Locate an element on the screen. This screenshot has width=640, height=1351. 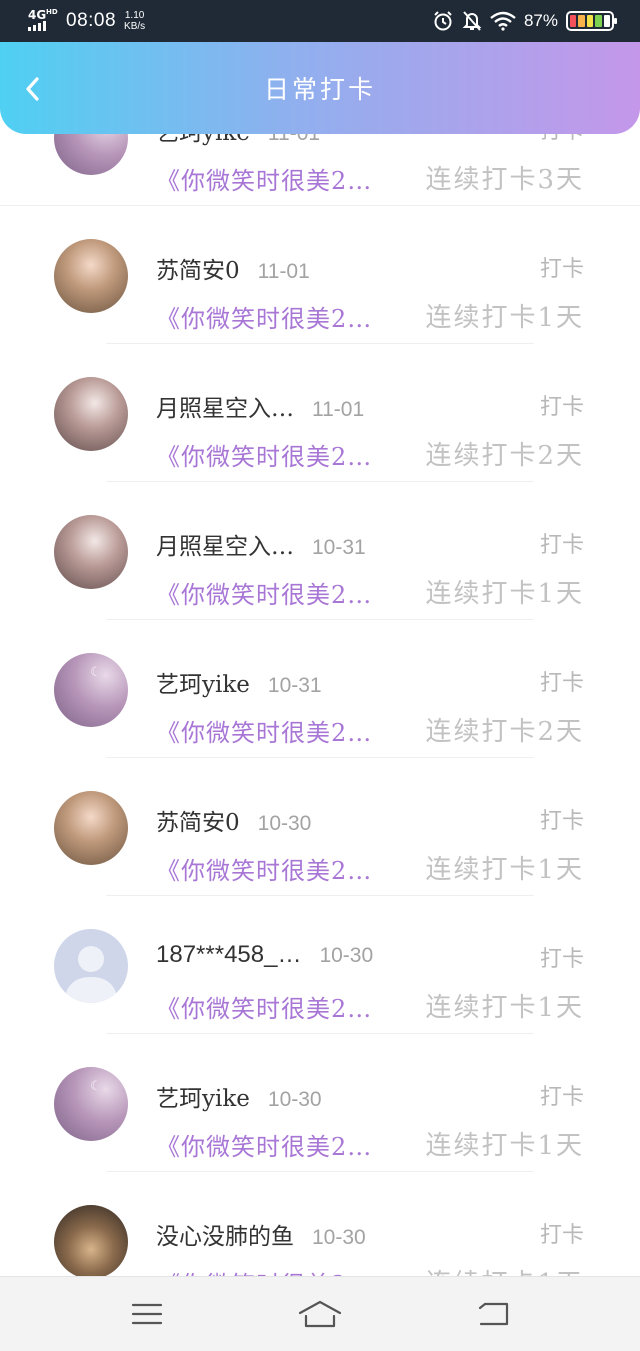
name-row: 187***458_… 10-30 is located at coordinates (264, 955).